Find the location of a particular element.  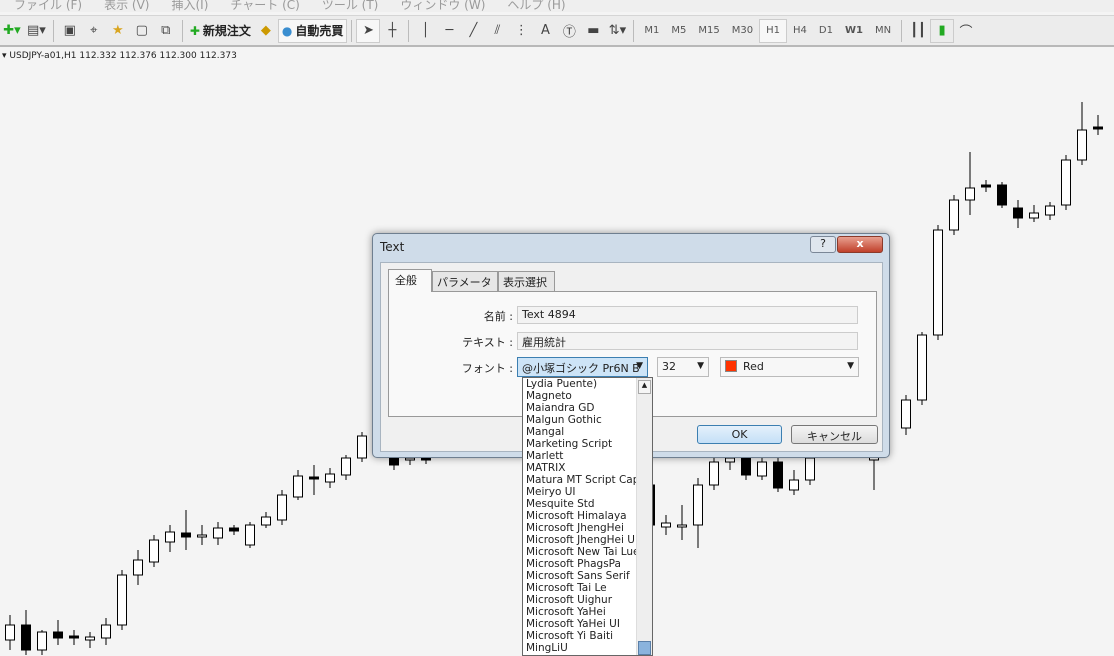

font-option: Microsoft Sans Serif is located at coordinates (580, 576).